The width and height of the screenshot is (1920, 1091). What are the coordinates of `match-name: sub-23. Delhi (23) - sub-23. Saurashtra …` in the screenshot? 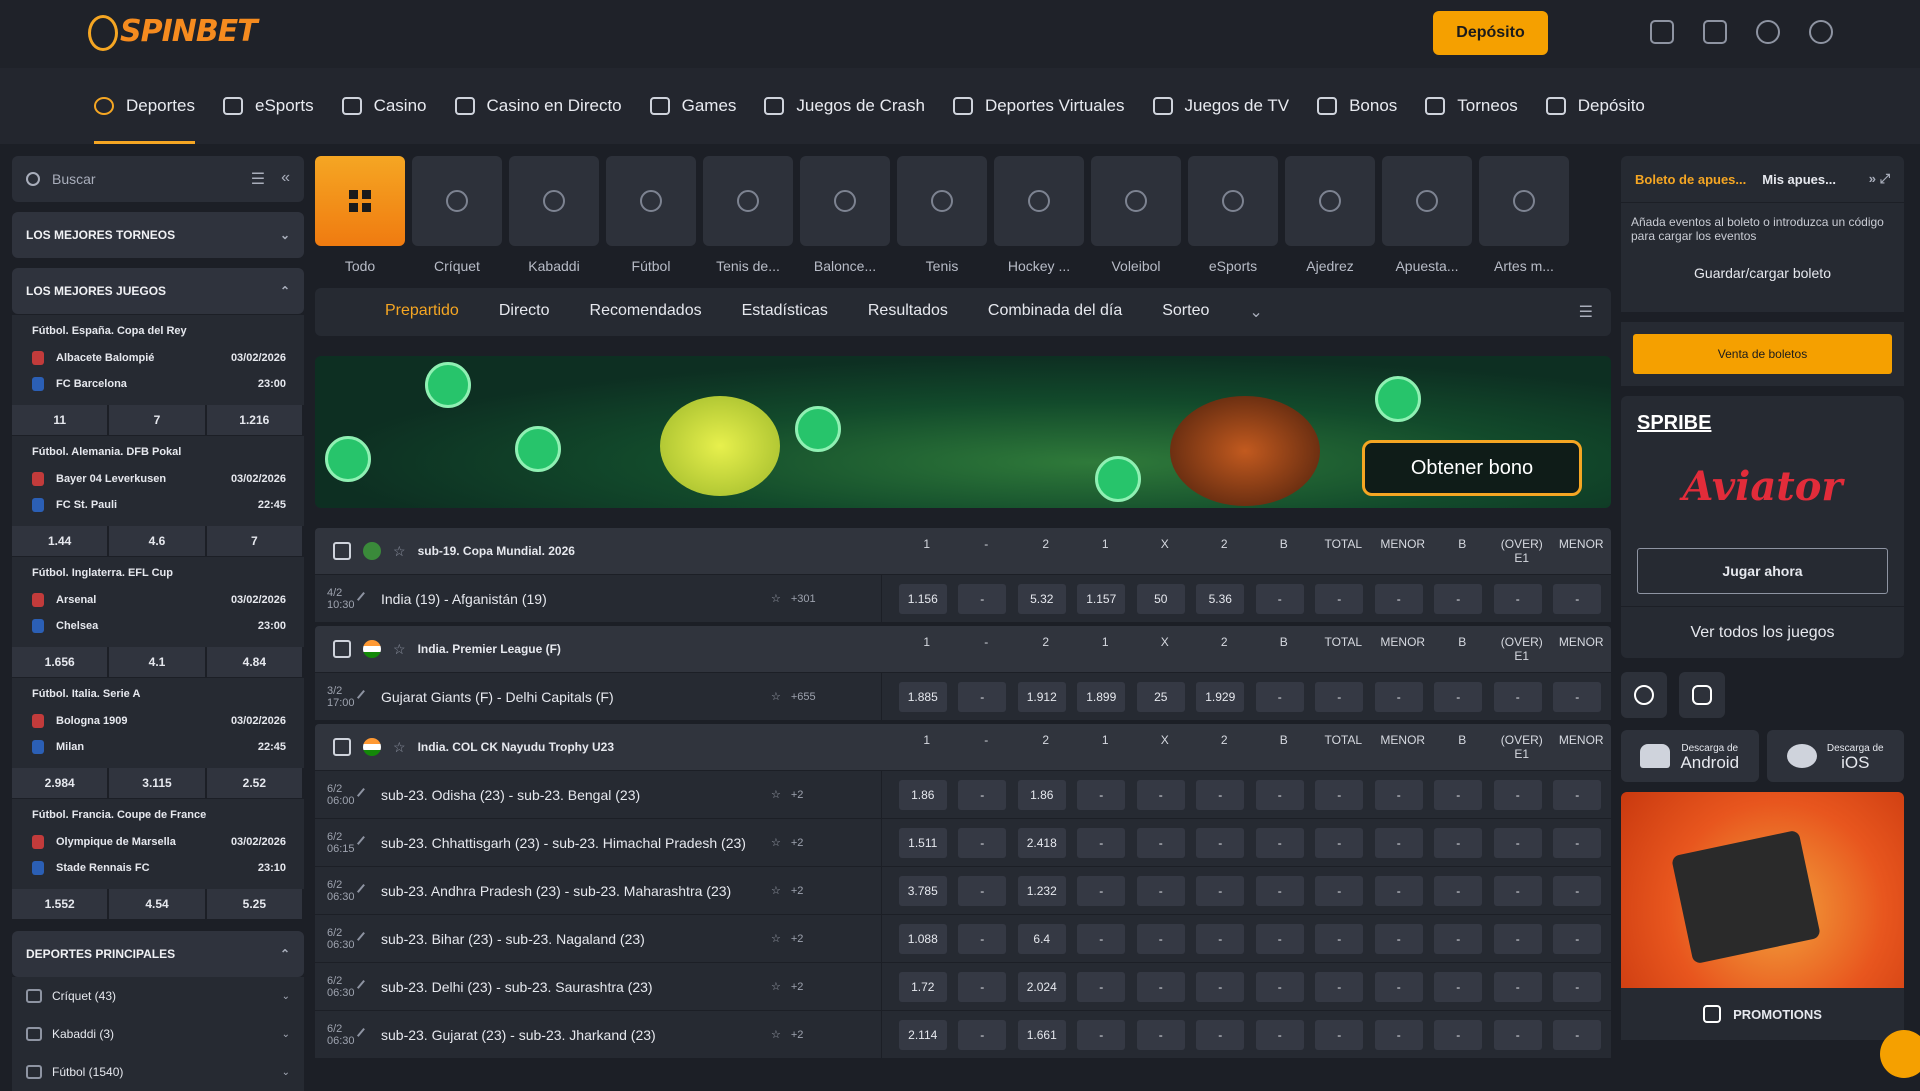 It's located at (576, 987).